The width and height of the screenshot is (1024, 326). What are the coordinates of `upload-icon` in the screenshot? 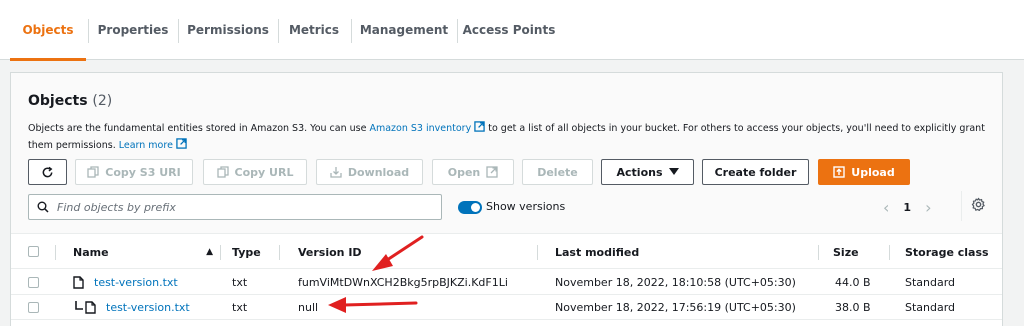 It's located at (839, 172).